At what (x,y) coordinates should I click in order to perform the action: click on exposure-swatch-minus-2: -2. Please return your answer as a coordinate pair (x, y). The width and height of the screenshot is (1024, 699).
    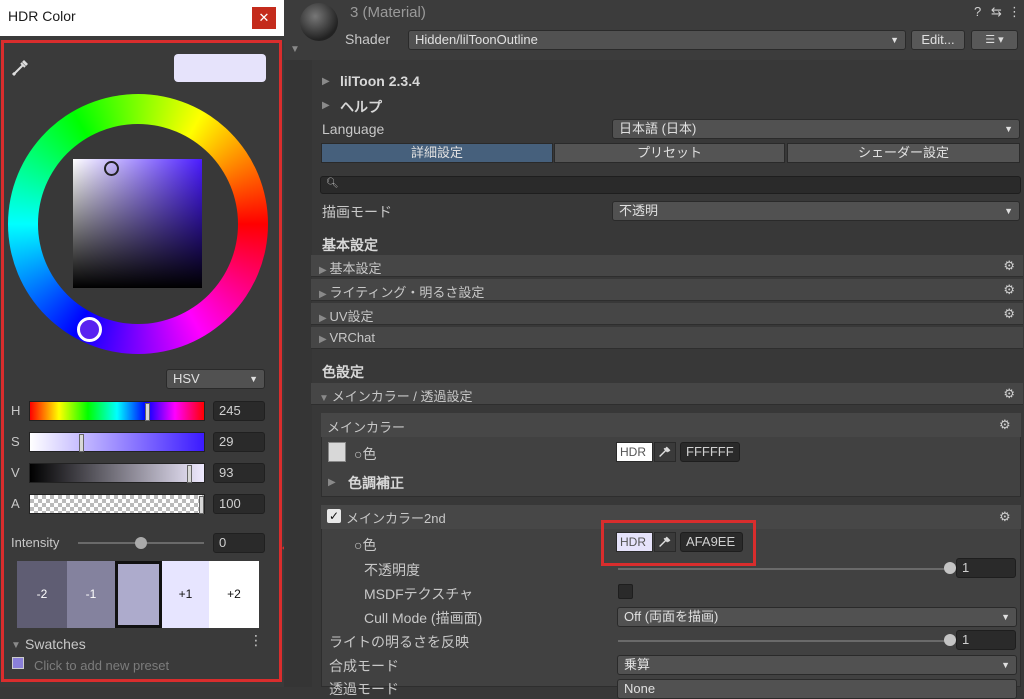
    Looking at the image, I should click on (42, 594).